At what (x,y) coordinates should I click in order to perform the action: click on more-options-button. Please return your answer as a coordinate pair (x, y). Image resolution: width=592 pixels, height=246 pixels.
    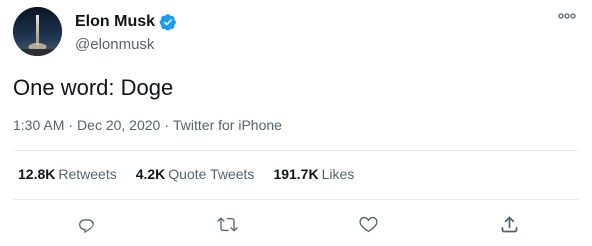
    Looking at the image, I should click on (567, 16).